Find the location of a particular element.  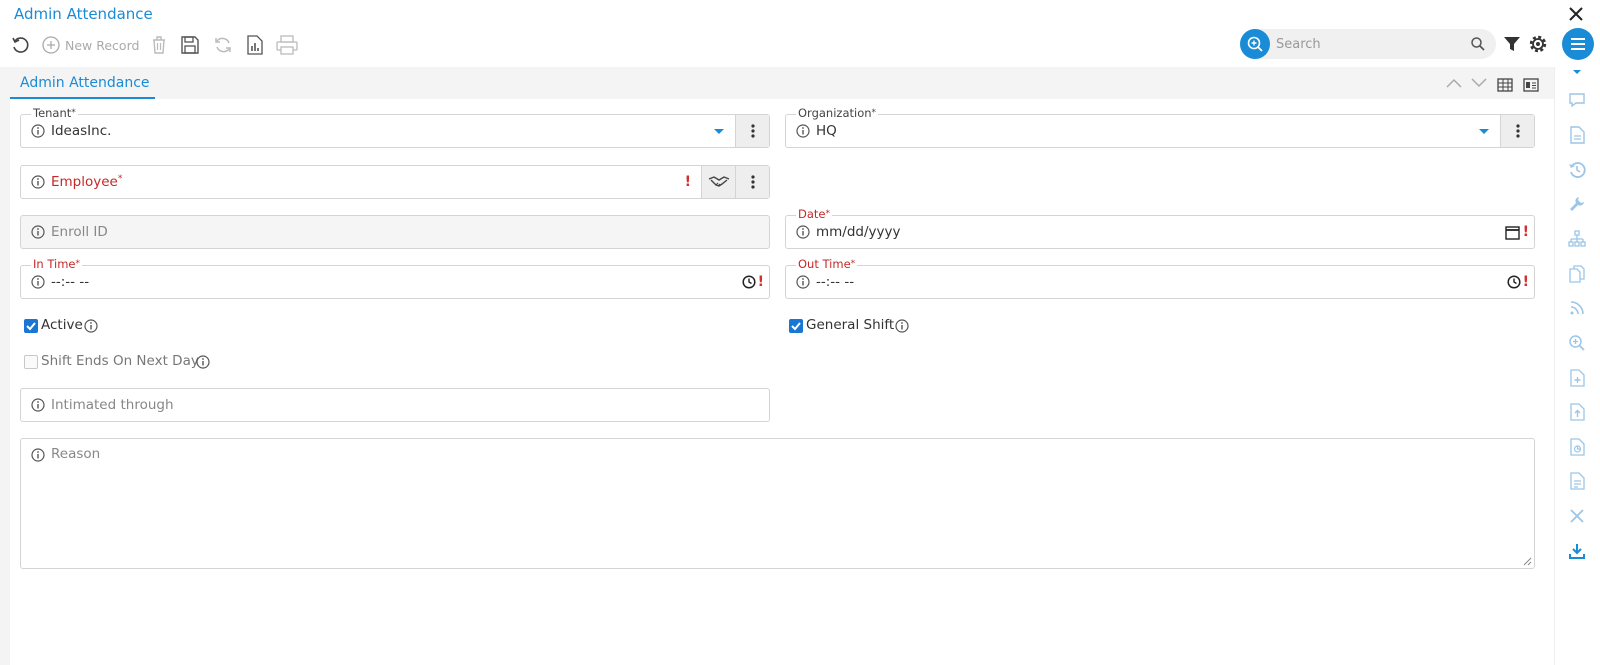

search-icon is located at coordinates (1478, 44).